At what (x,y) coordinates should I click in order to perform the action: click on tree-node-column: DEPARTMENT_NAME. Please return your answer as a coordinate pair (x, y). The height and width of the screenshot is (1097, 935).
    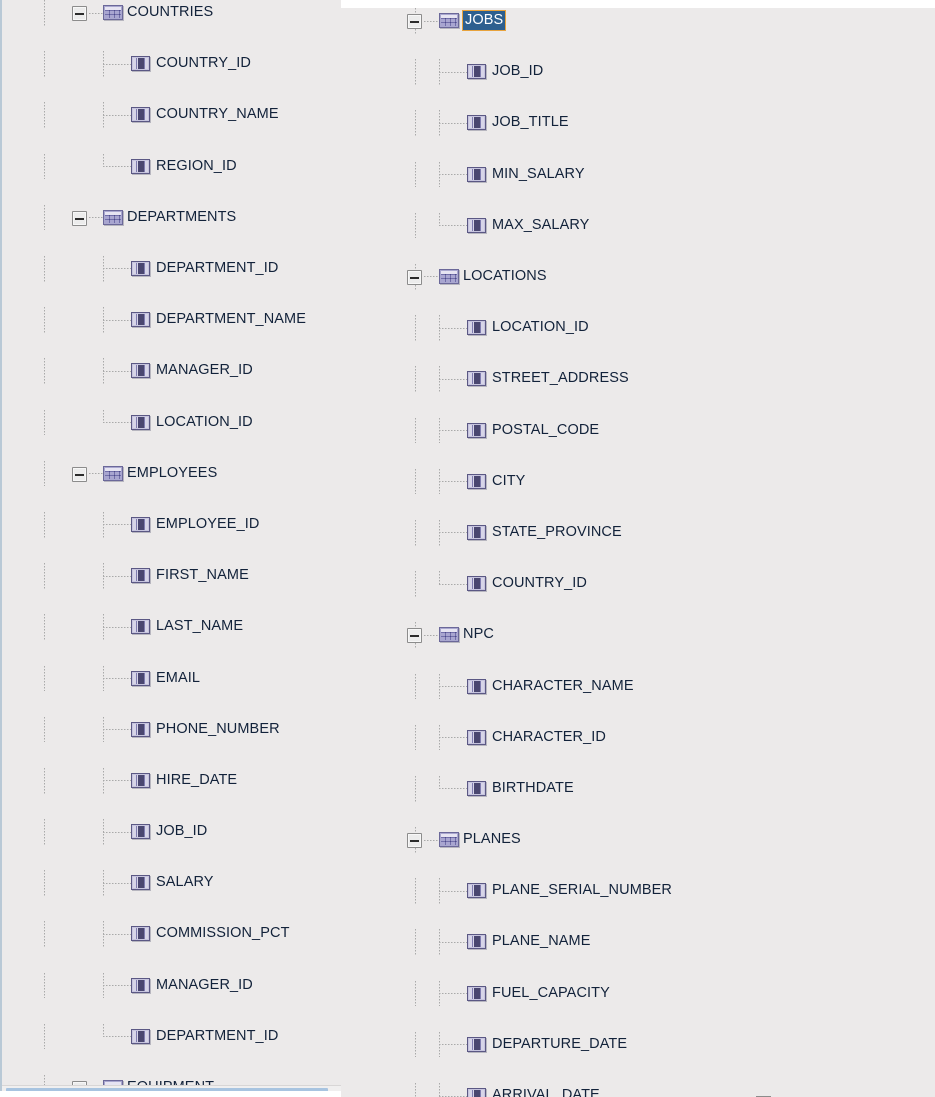
    Looking at the image, I should click on (170, 320).